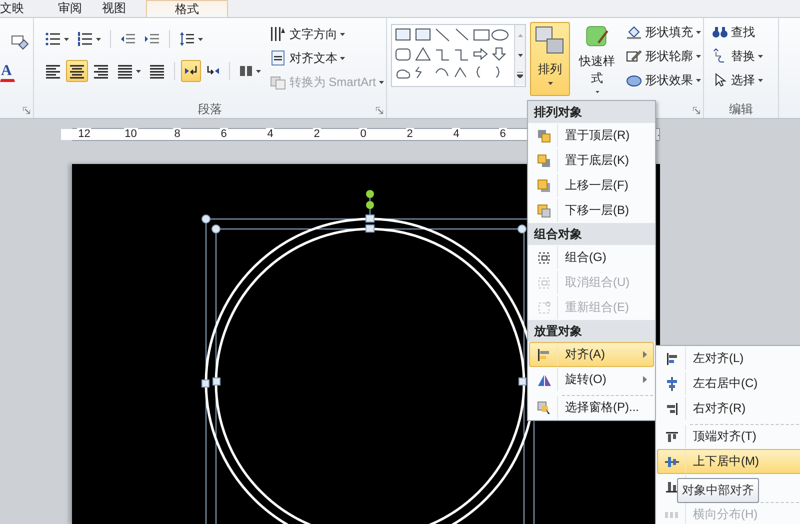  Describe the element at coordinates (591, 234) in the screenshot. I see `menu-section-header: 组合对象` at that location.